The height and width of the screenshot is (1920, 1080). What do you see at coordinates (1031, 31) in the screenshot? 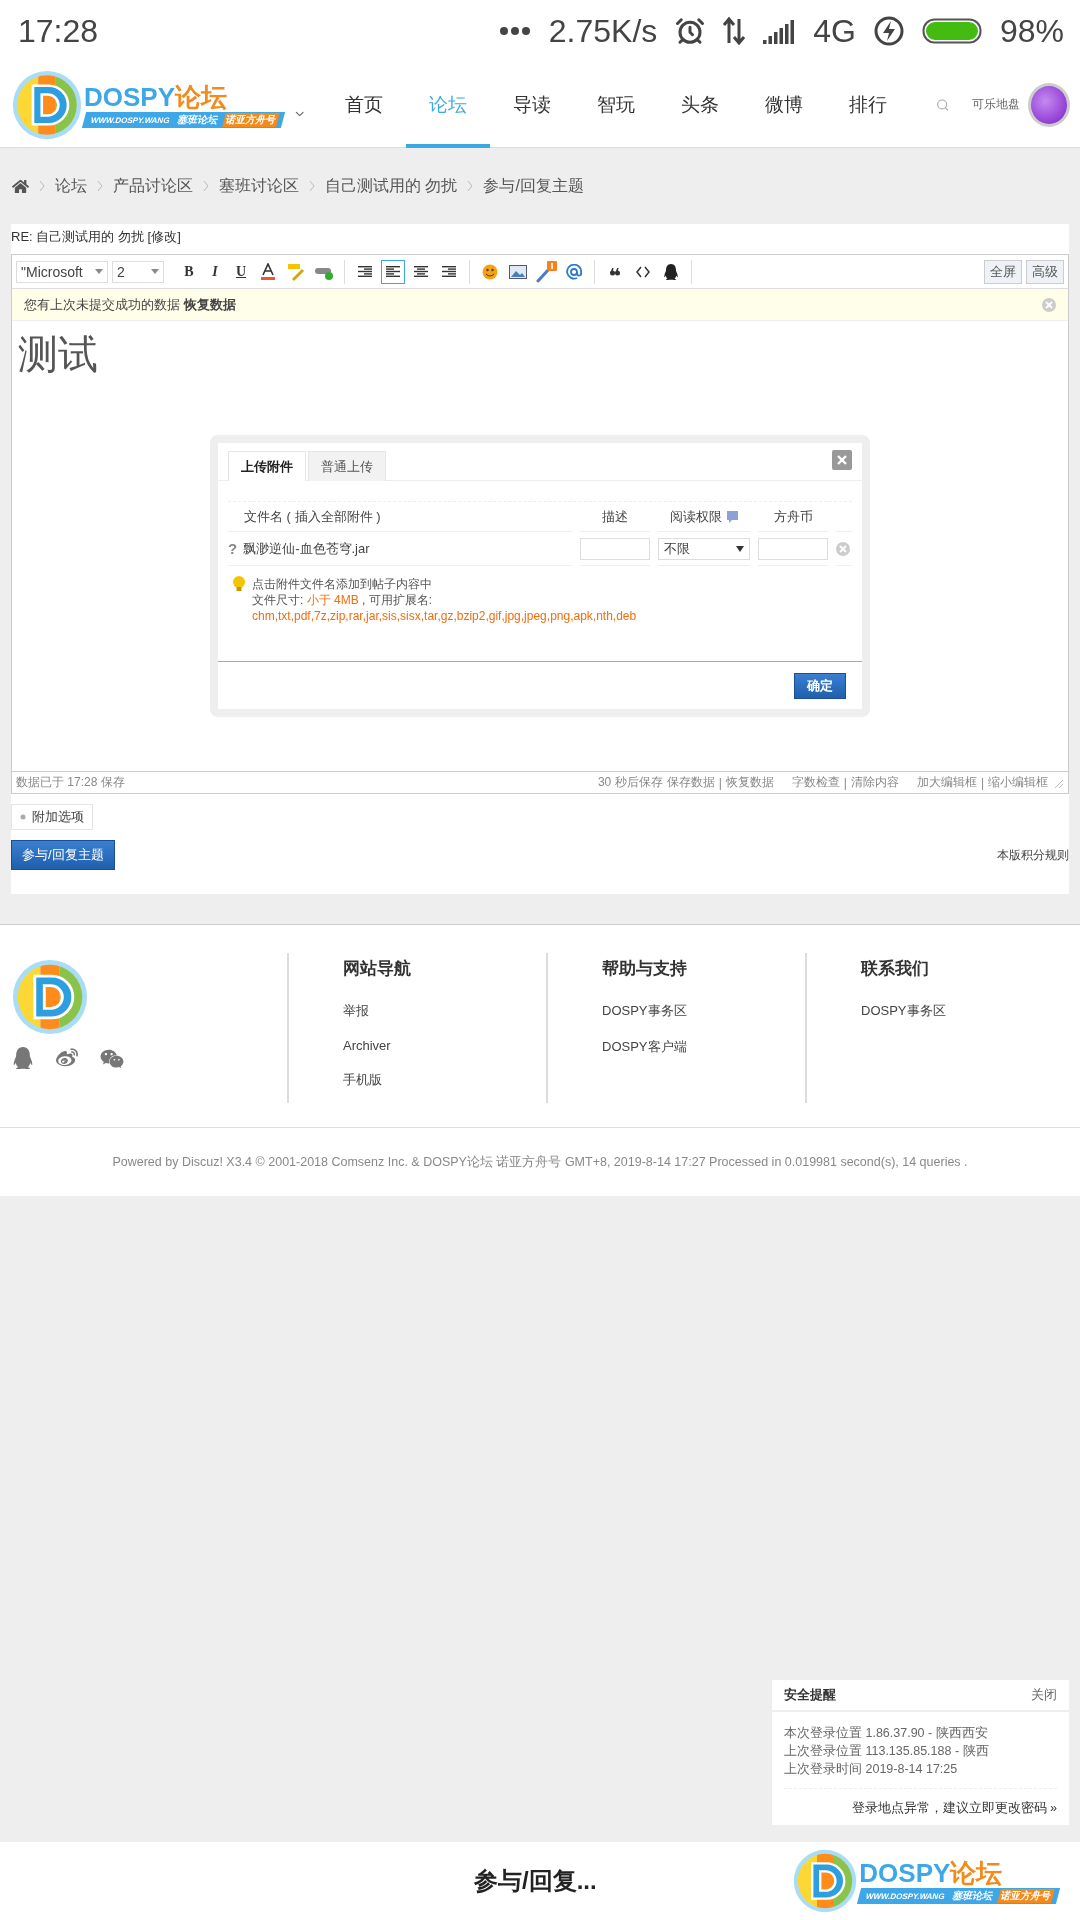
I see `battery-percent: 98%` at bounding box center [1031, 31].